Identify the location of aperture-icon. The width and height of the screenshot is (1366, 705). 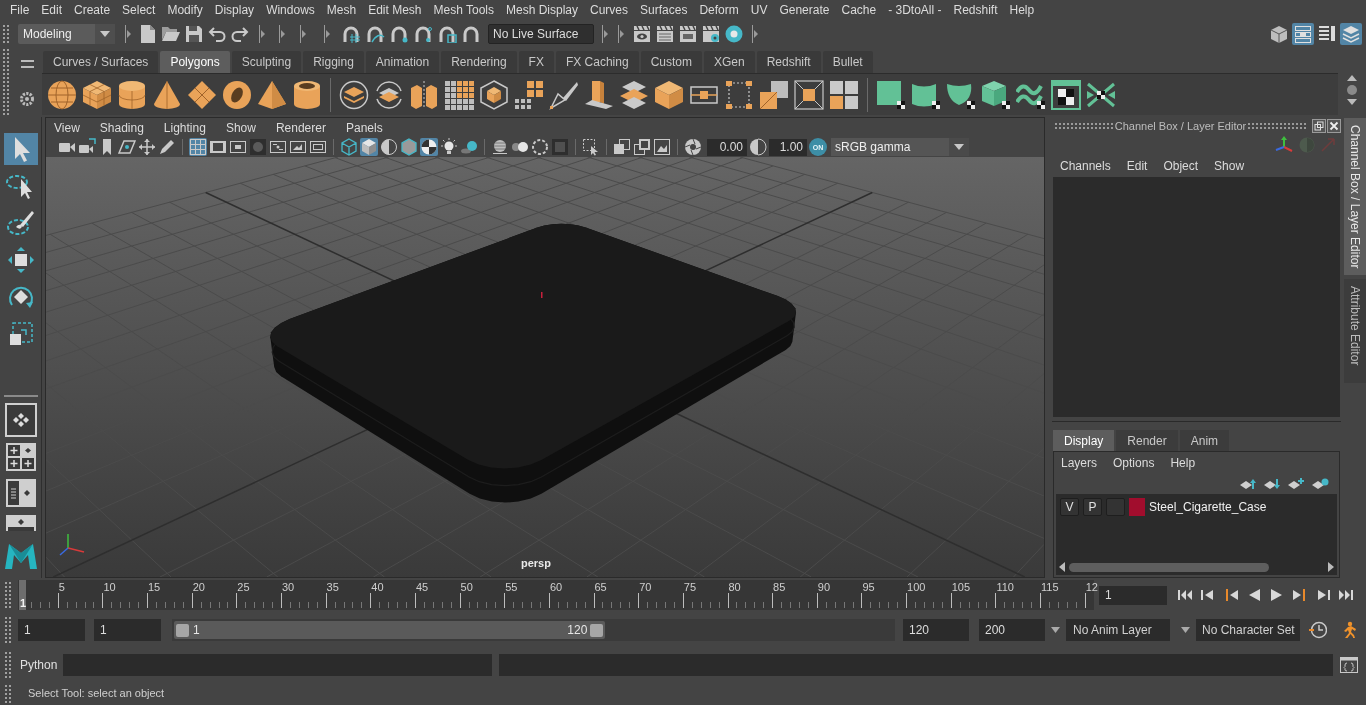
(693, 147).